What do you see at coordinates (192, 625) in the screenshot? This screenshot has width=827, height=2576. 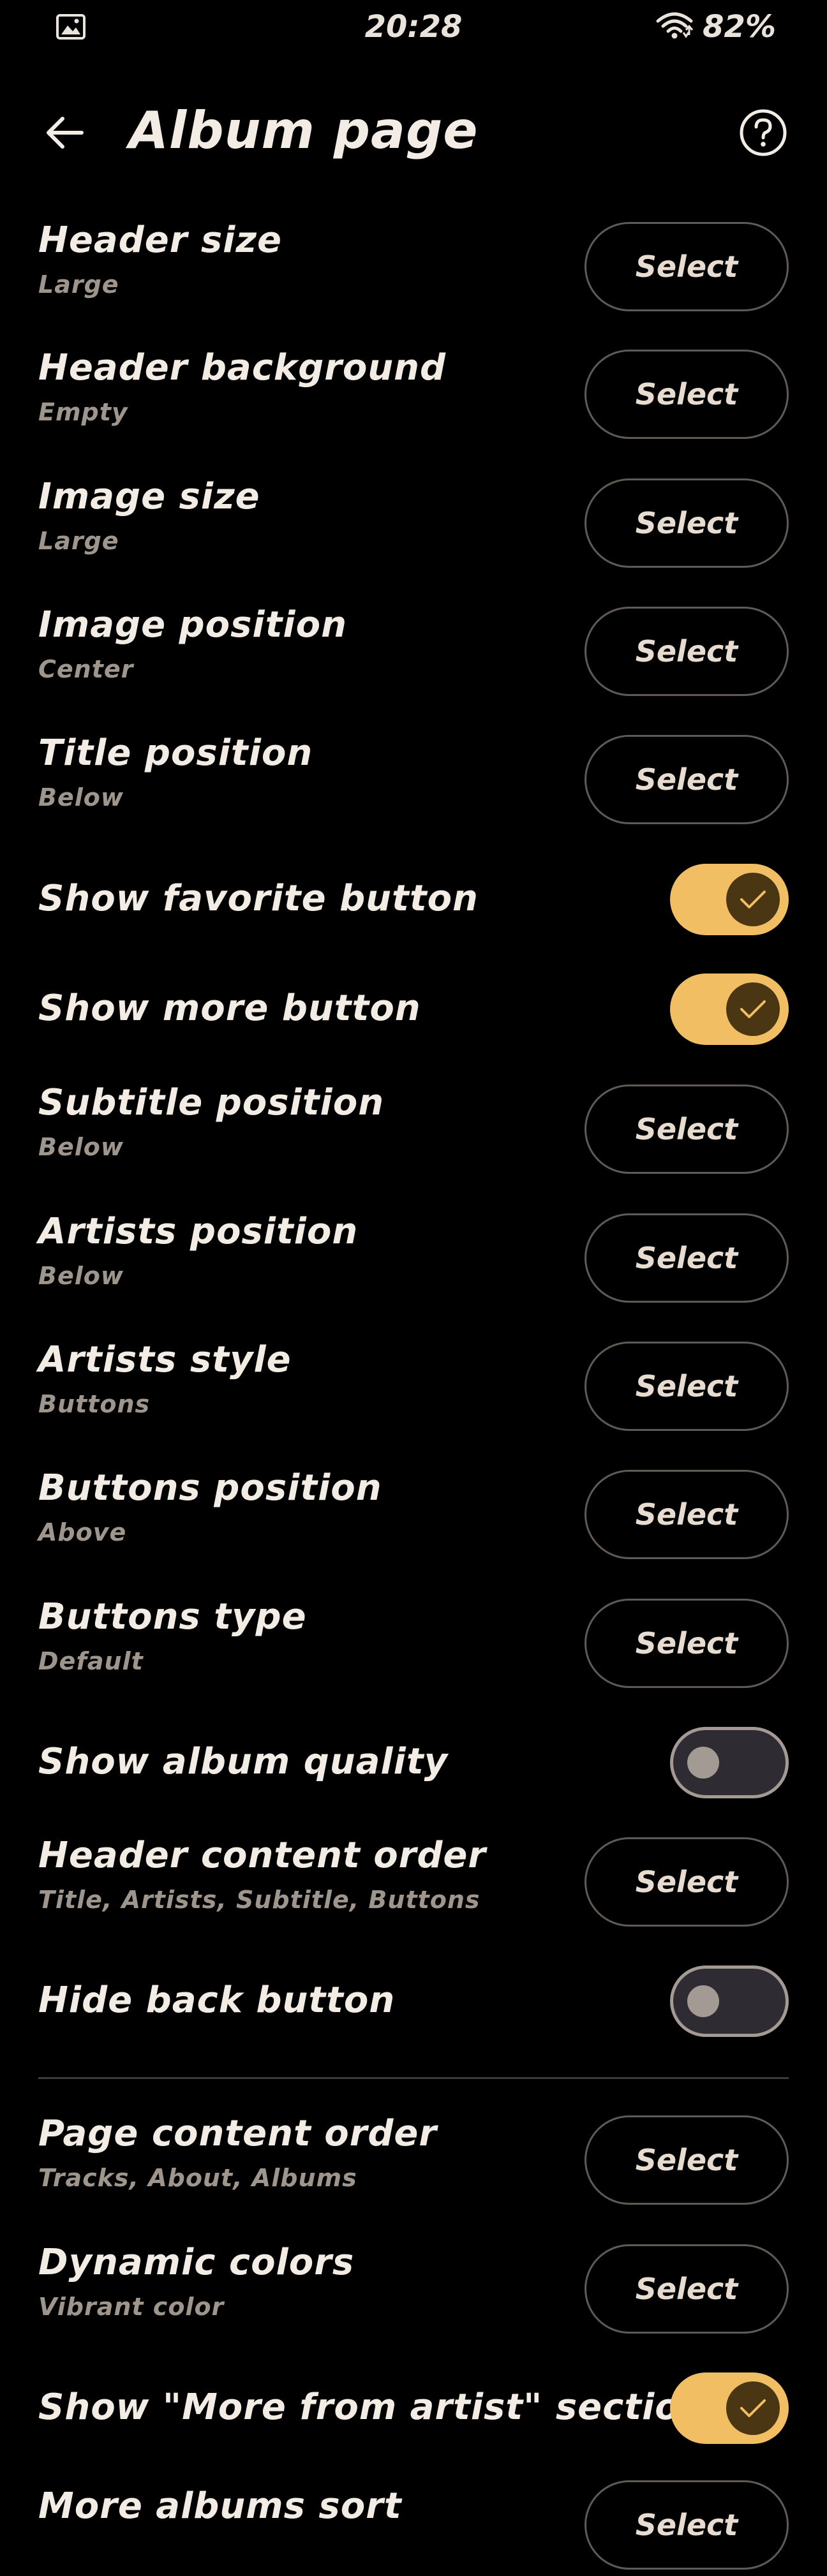 I see `setting-label: Image position` at bounding box center [192, 625].